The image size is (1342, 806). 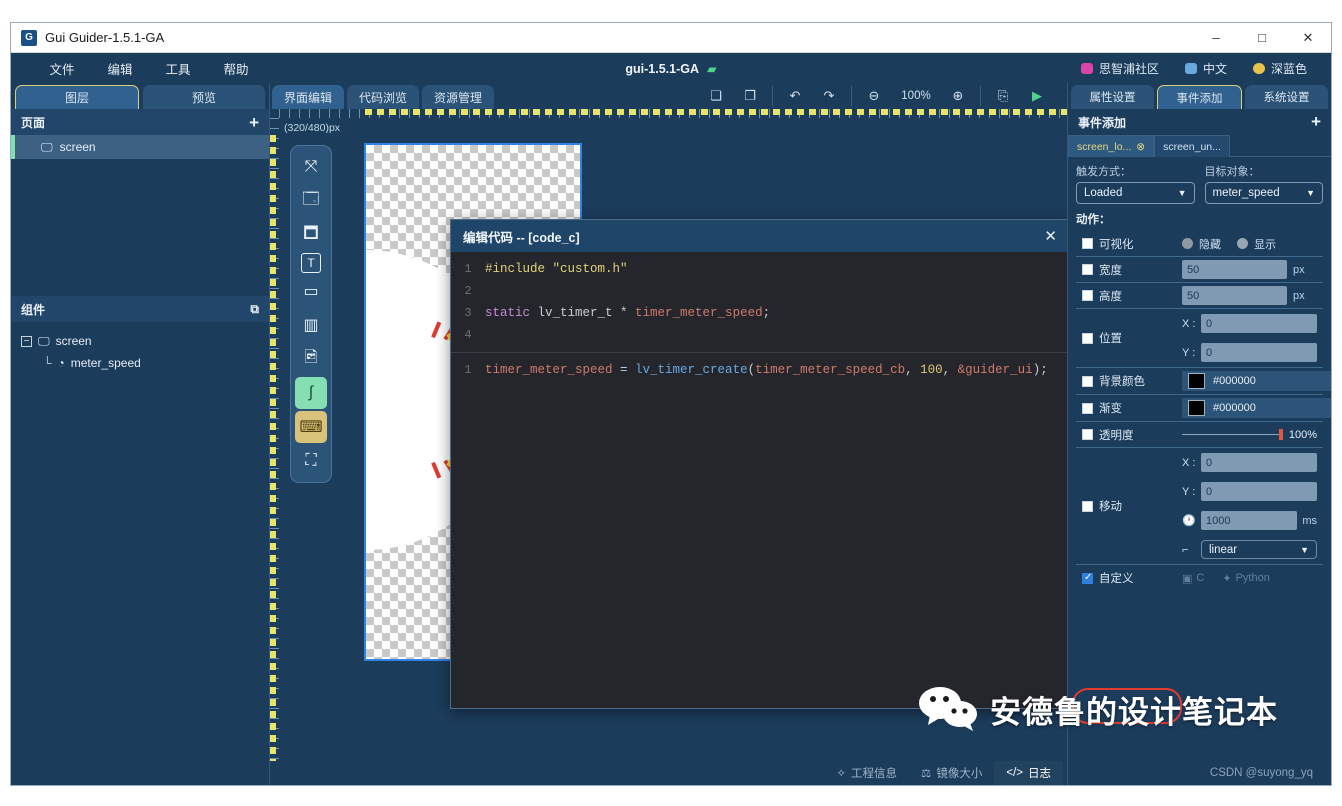 What do you see at coordinates (1262, 38) in the screenshot?
I see `maximize-button: □` at bounding box center [1262, 38].